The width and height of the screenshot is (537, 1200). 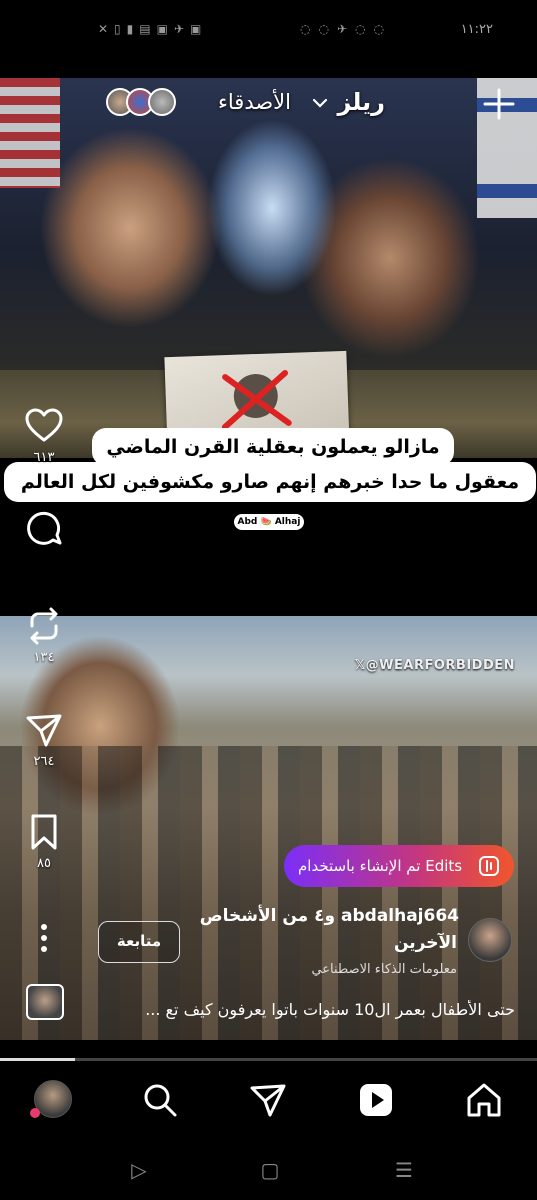 What do you see at coordinates (35, 1113) in the screenshot?
I see `notification-dot` at bounding box center [35, 1113].